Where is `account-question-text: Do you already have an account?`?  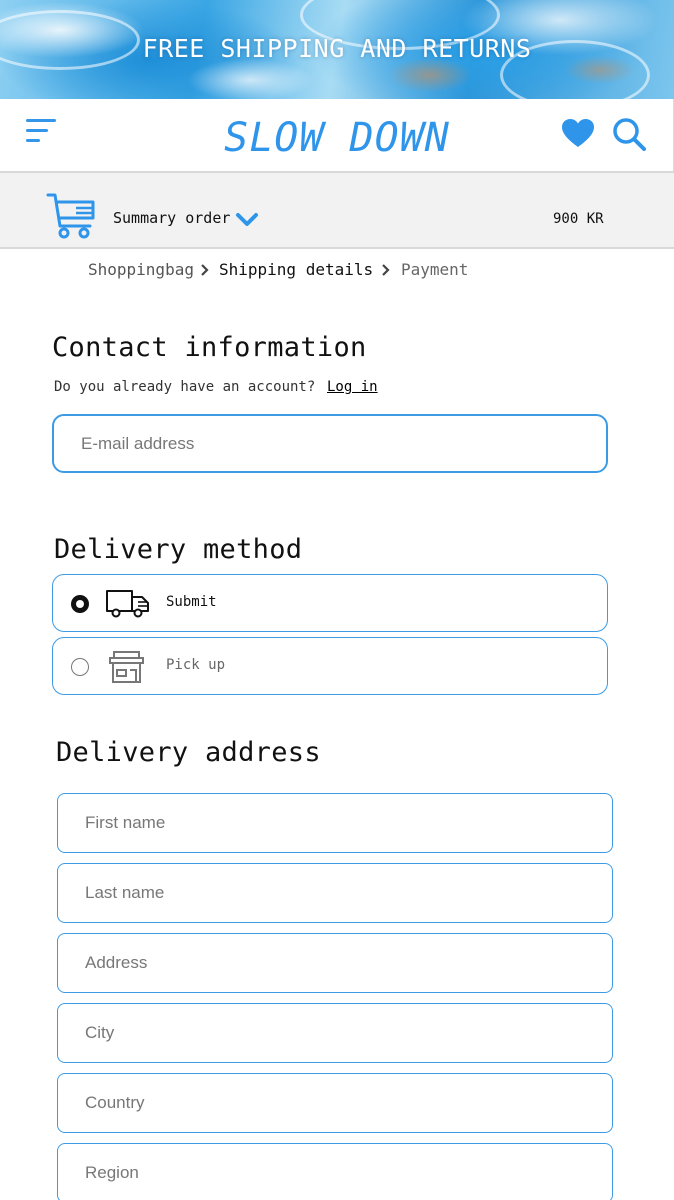 account-question-text: Do you already have an account? is located at coordinates (185, 387).